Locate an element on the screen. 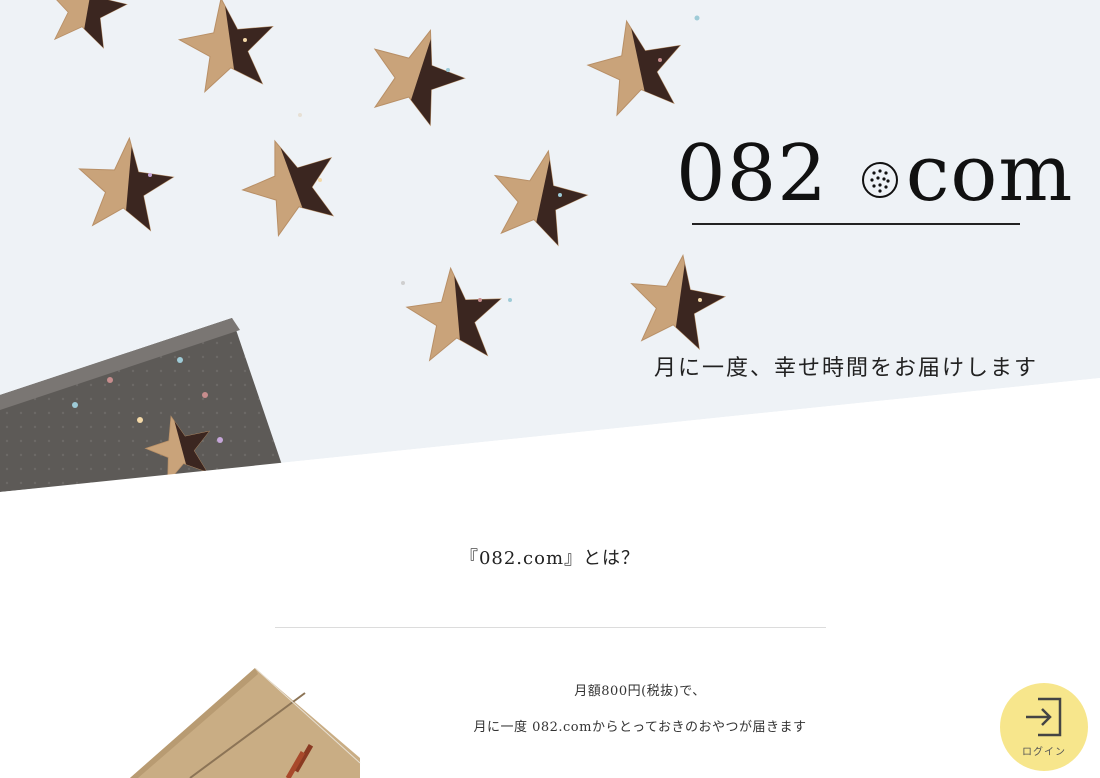  logo-suffix: com is located at coordinates (989, 174).